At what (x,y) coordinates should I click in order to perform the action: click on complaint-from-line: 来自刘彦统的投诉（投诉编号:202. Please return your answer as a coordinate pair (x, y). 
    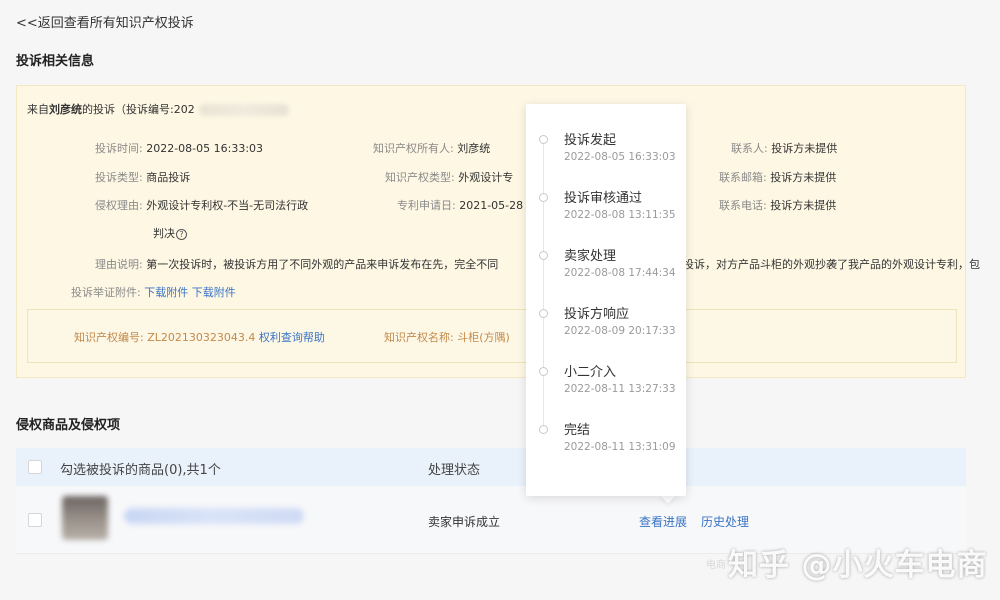
    Looking at the image, I should click on (158, 109).